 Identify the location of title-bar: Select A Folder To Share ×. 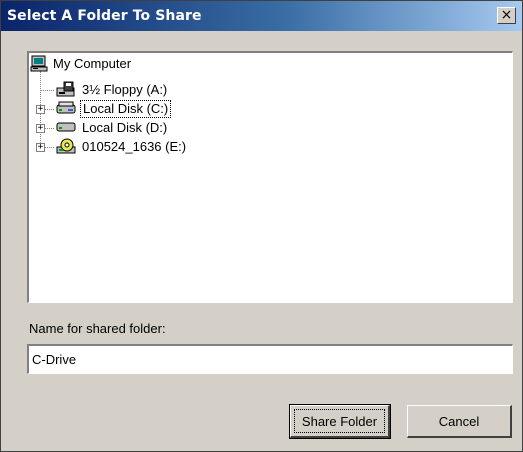
(261, 16).